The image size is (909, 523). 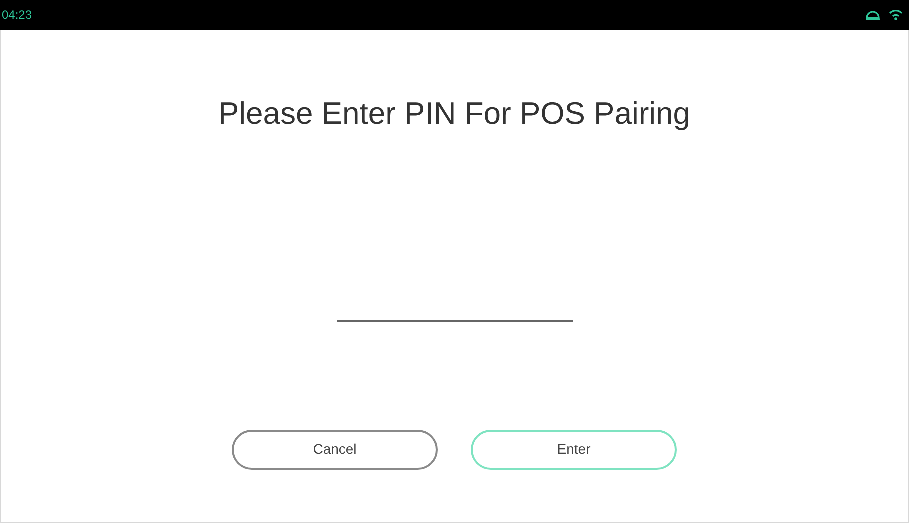 I want to click on cancel-button: Cancel, so click(x=335, y=450).